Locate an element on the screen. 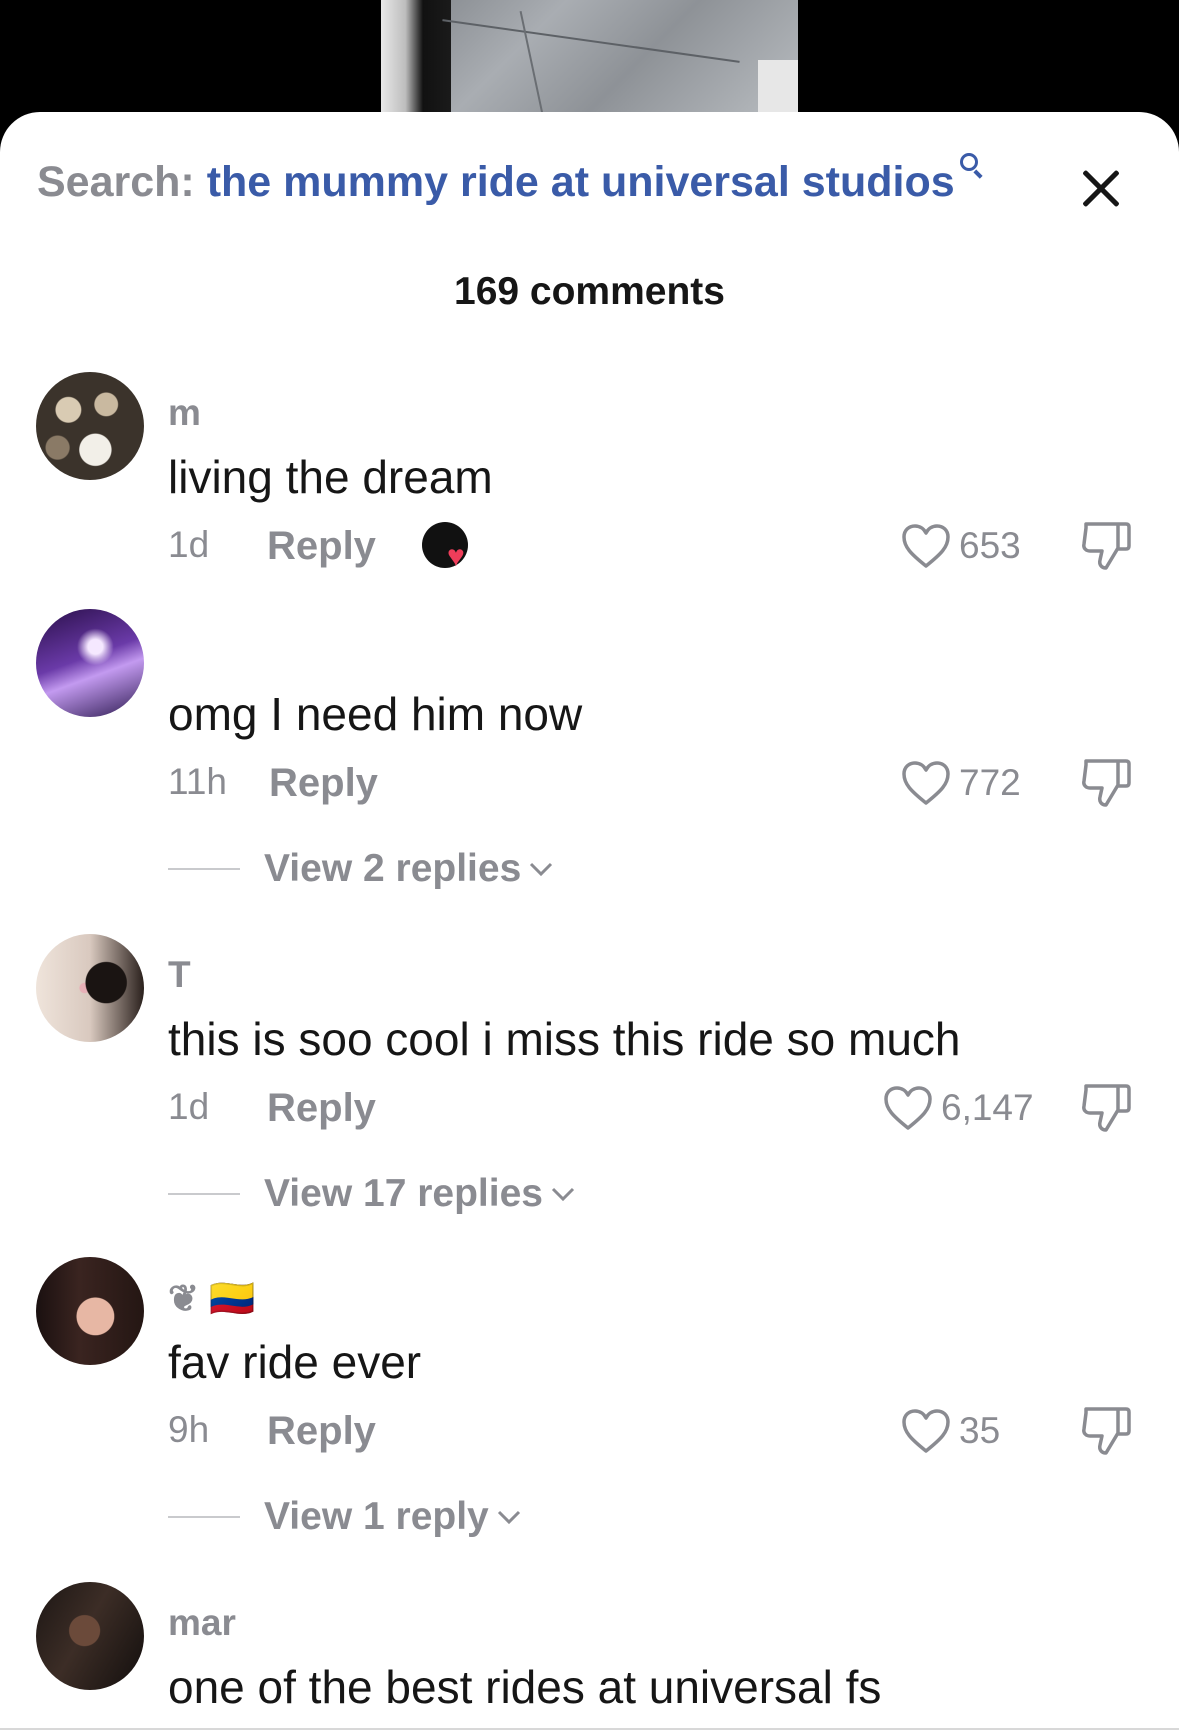  search-prefix: Search: is located at coordinates (116, 182).